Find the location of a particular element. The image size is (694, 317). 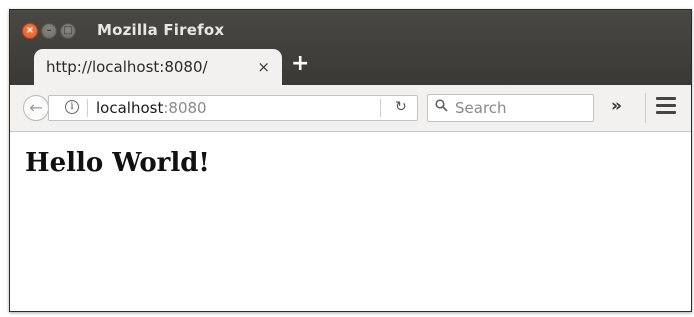

back-button: ← is located at coordinates (36, 108).